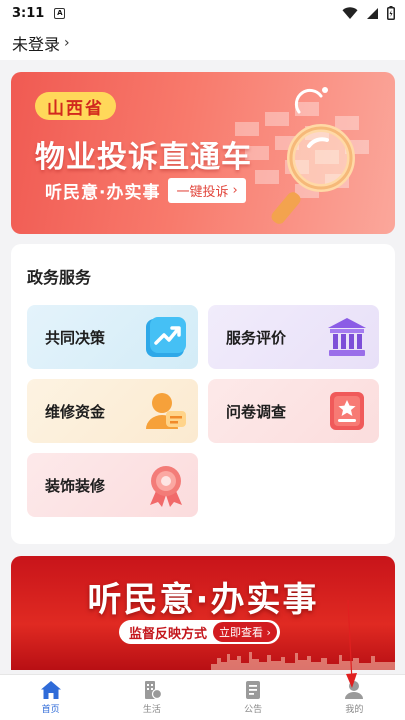 The image size is (405, 720). I want to click on status-time: 3:11, so click(28, 13).